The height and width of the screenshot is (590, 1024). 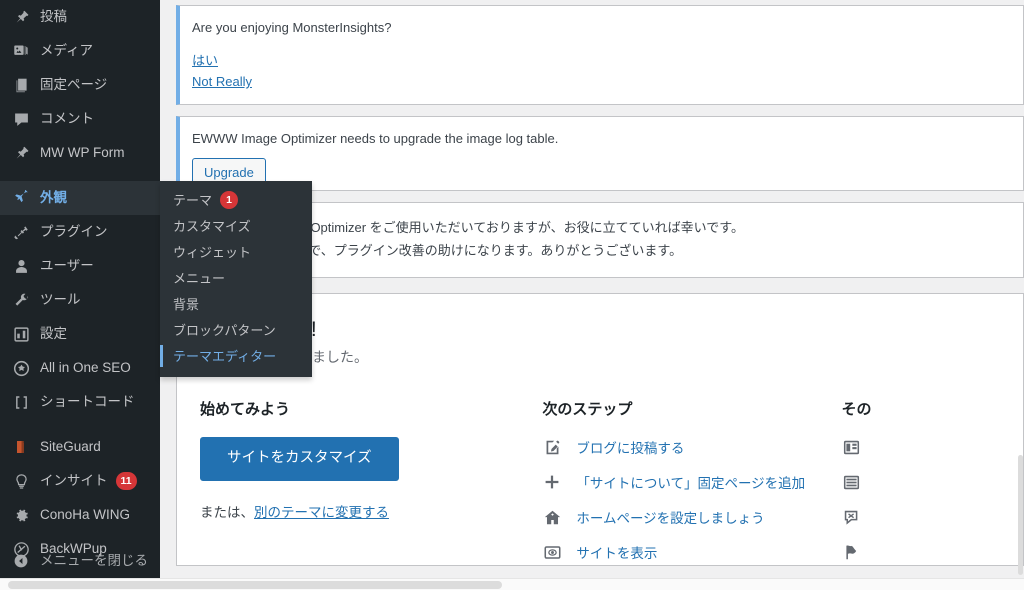 I want to click on comments-off-icon, so click(x=851, y=517).